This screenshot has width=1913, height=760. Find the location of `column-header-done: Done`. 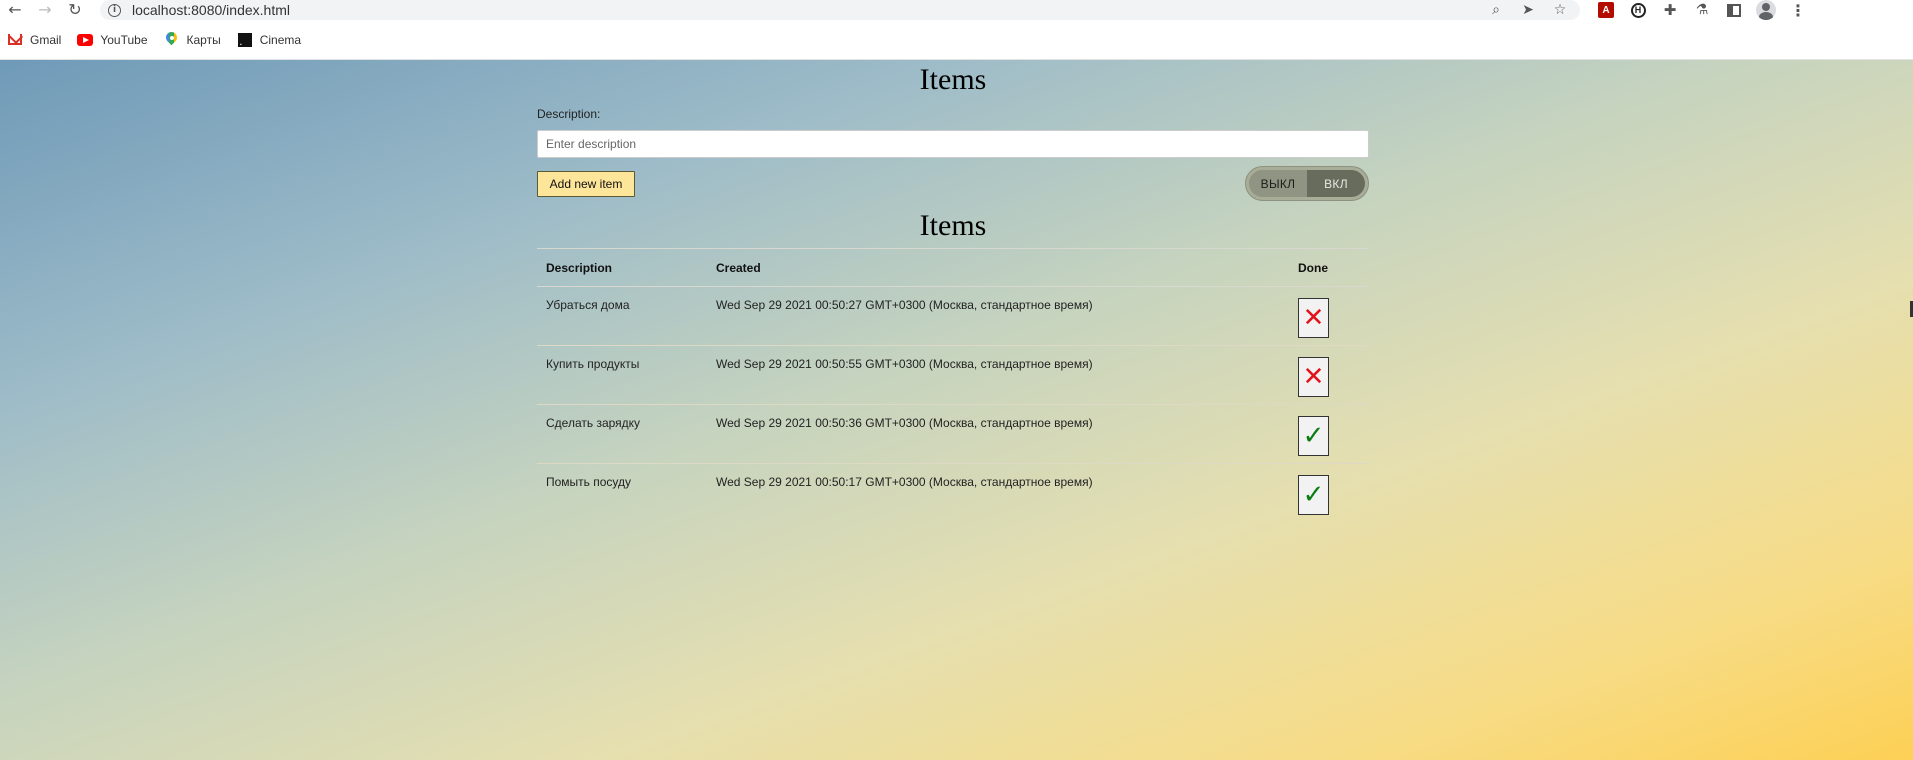

column-header-done: Done is located at coordinates (1329, 267).